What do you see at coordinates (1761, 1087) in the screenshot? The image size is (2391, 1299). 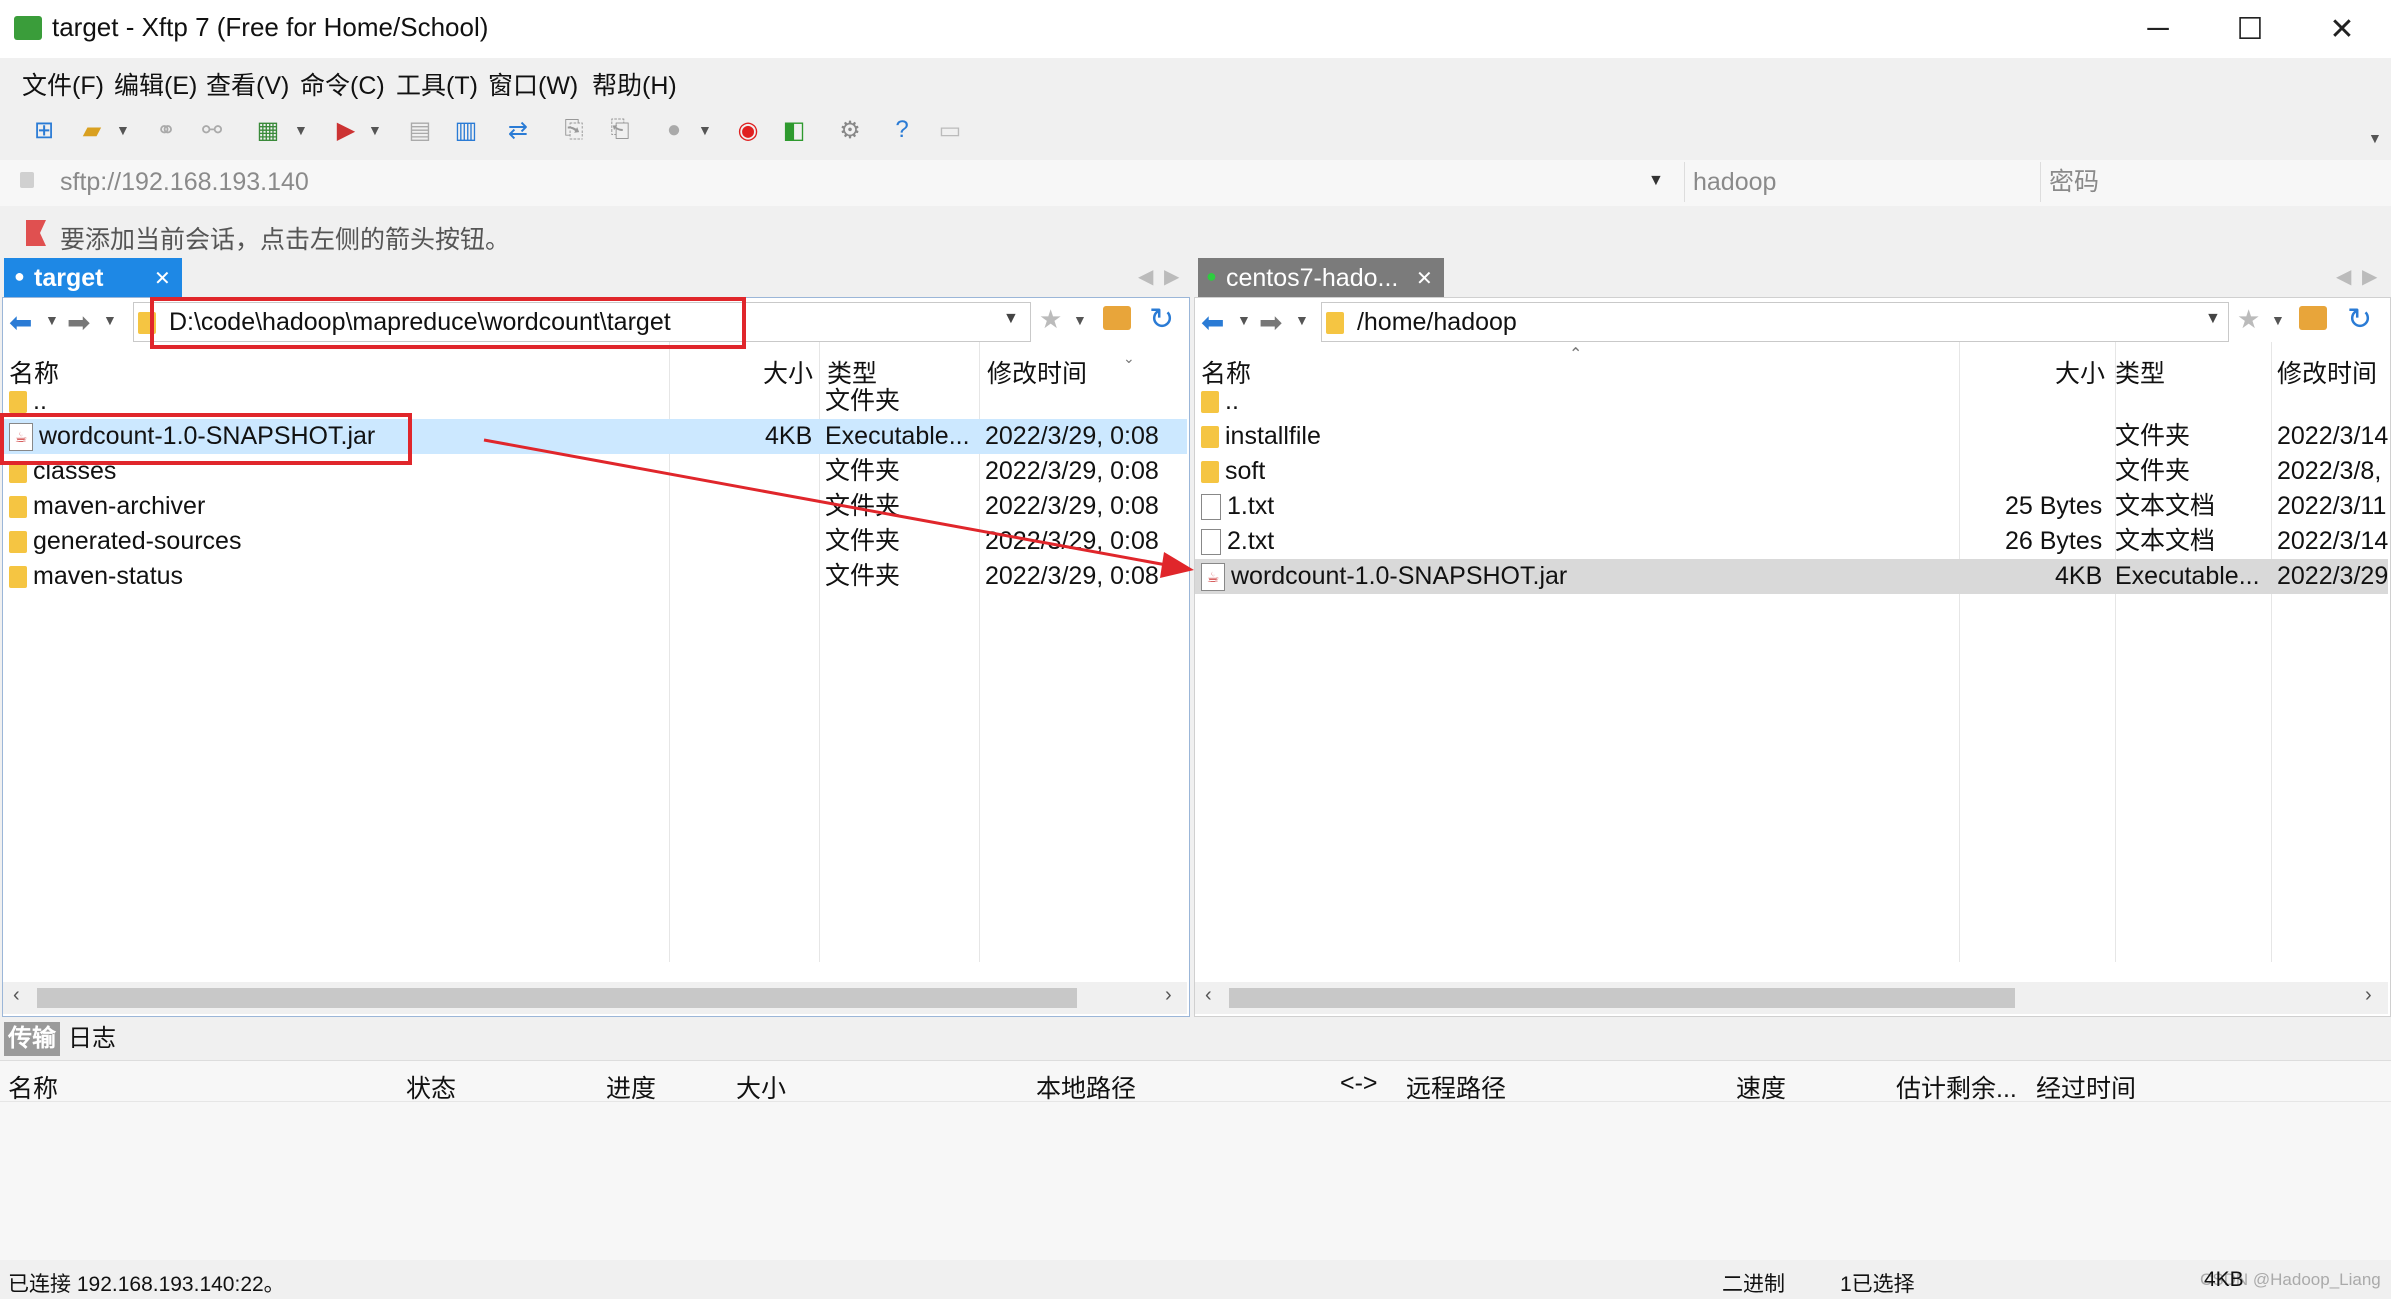 I see `column-speed: 速度` at bounding box center [1761, 1087].